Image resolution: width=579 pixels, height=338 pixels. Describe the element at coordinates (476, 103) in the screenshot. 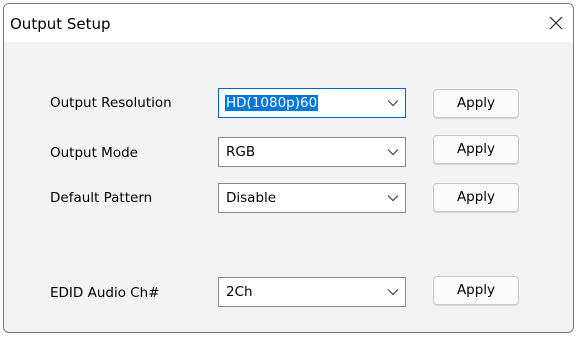

I see `apply-output-resolution-button: Apply` at that location.